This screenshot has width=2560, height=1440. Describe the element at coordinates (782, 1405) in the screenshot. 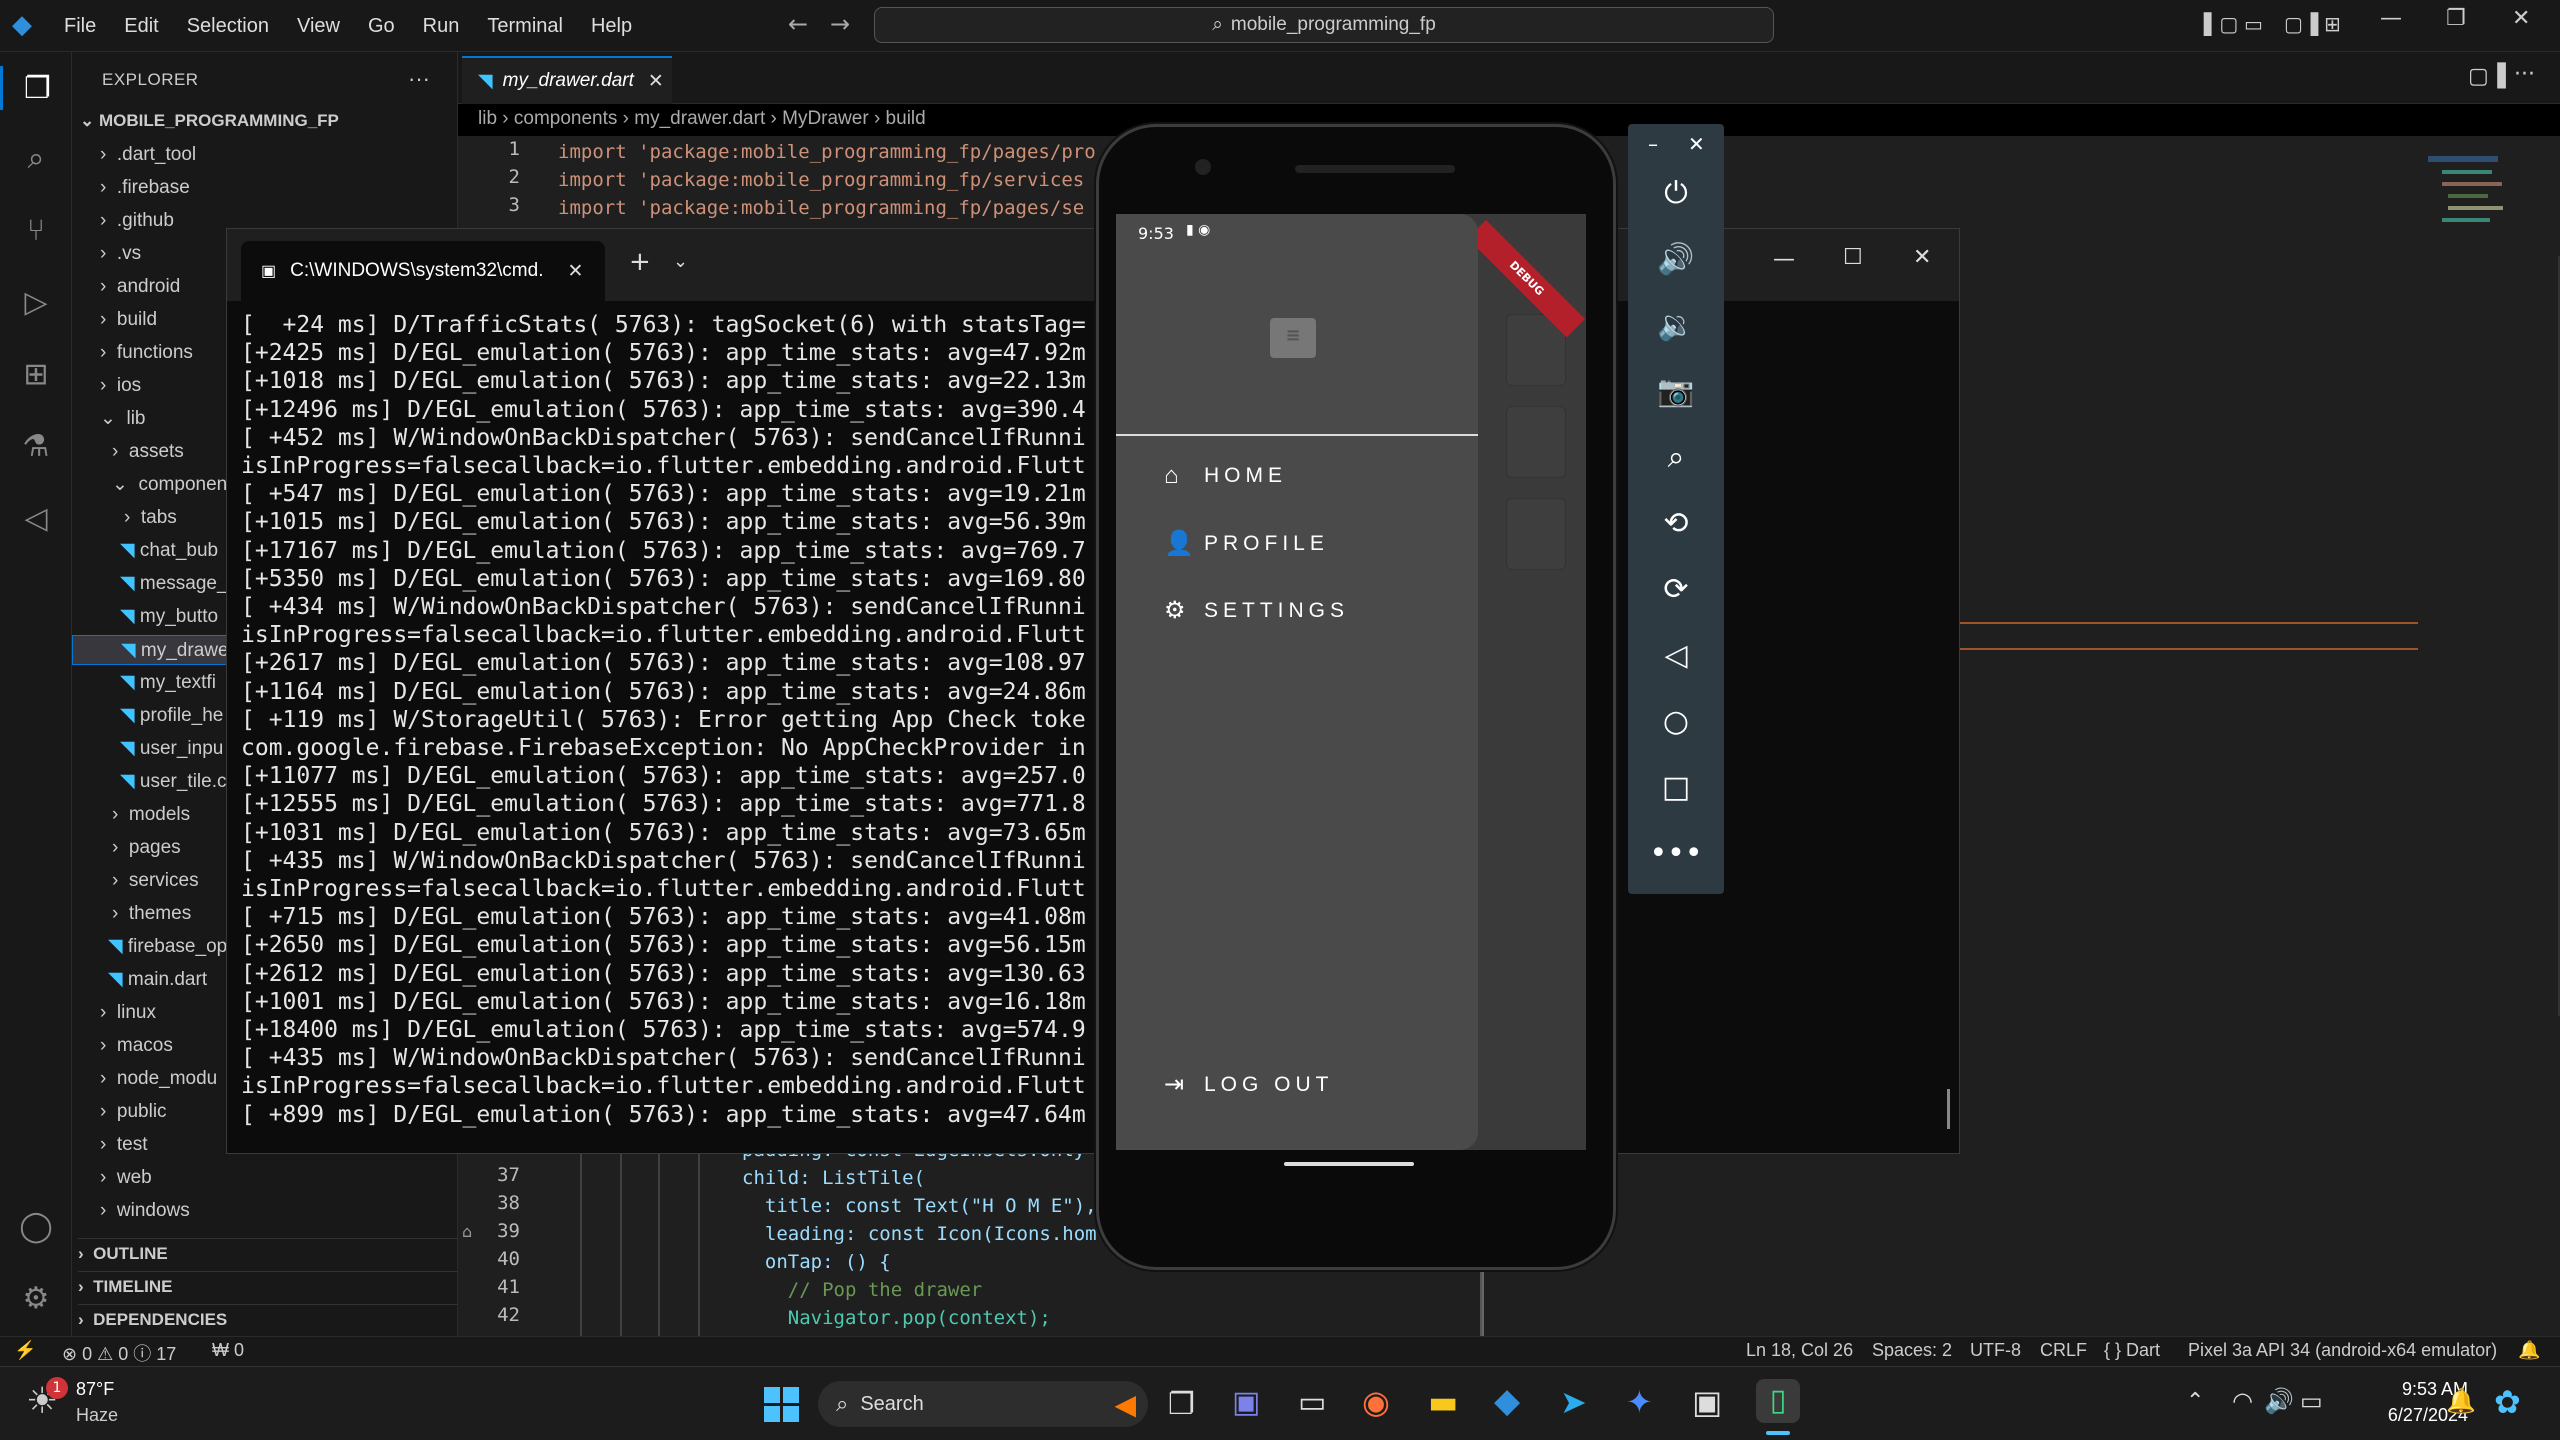

I see `start-windows-icon` at that location.